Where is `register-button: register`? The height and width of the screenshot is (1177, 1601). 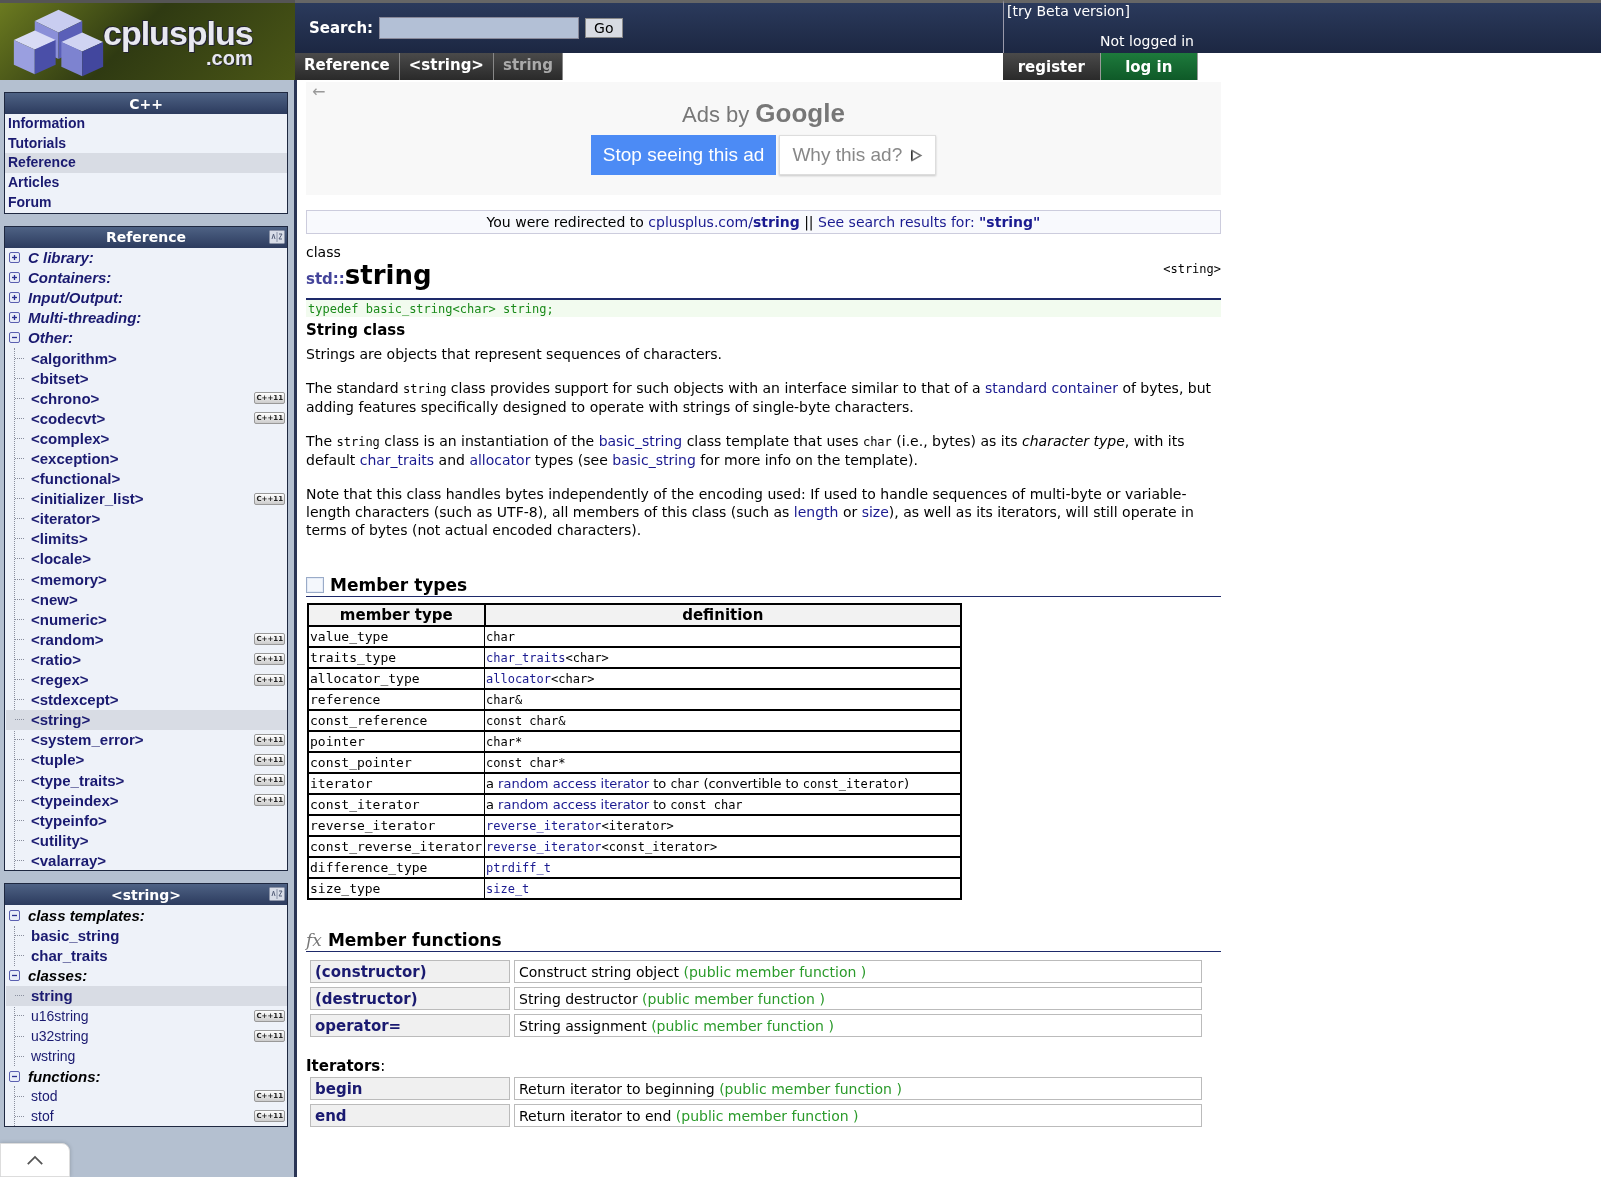
register-button: register is located at coordinates (1052, 66).